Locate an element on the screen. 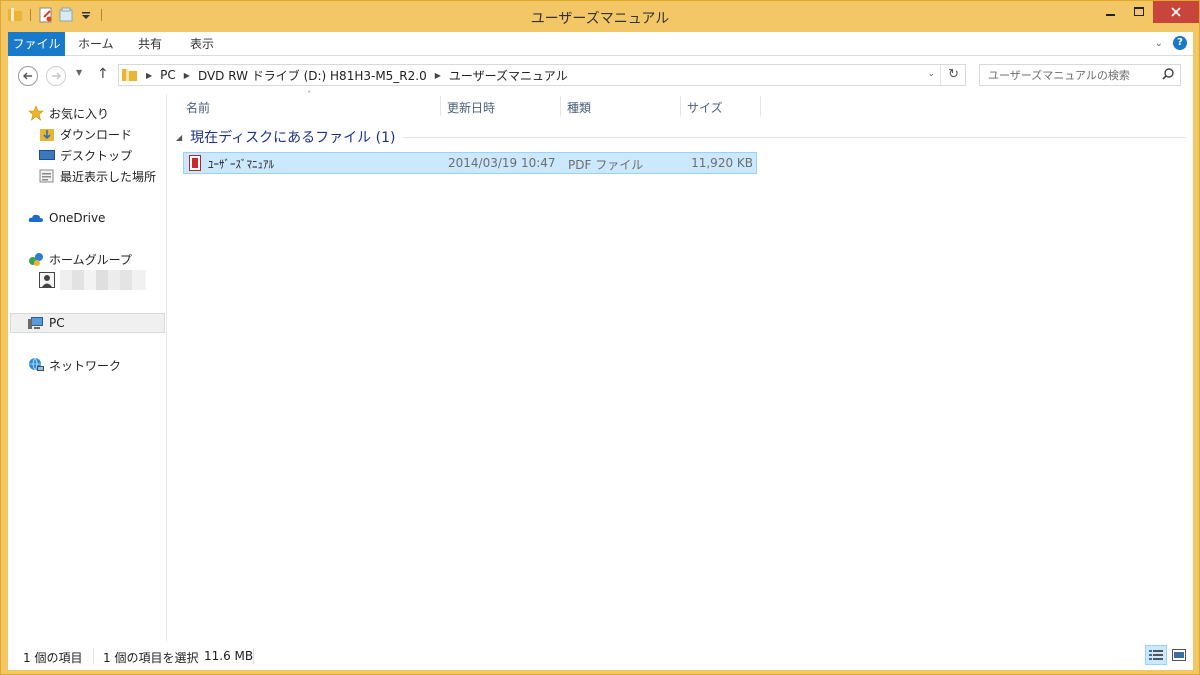  nav-recent-places-label: 最近表示した場所 is located at coordinates (108, 176).